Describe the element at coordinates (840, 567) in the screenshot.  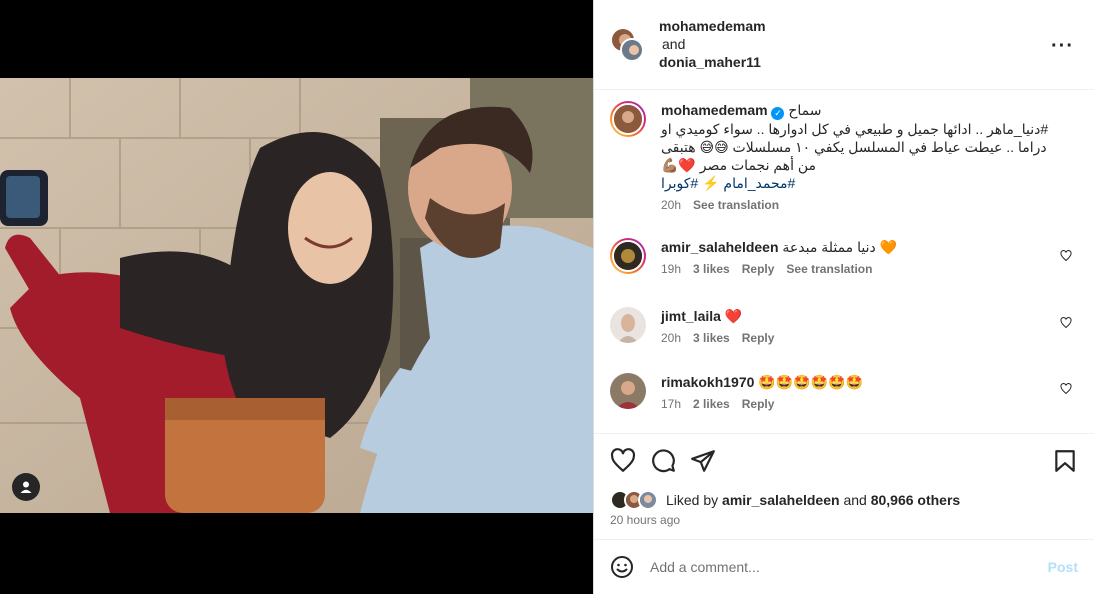
I see `comment-input` at that location.